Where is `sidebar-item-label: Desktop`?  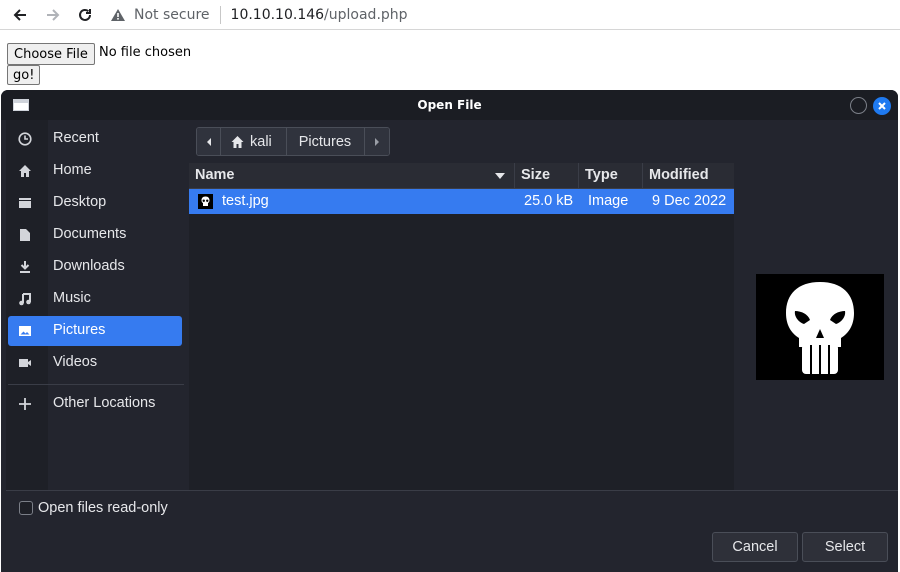 sidebar-item-label: Desktop is located at coordinates (80, 202).